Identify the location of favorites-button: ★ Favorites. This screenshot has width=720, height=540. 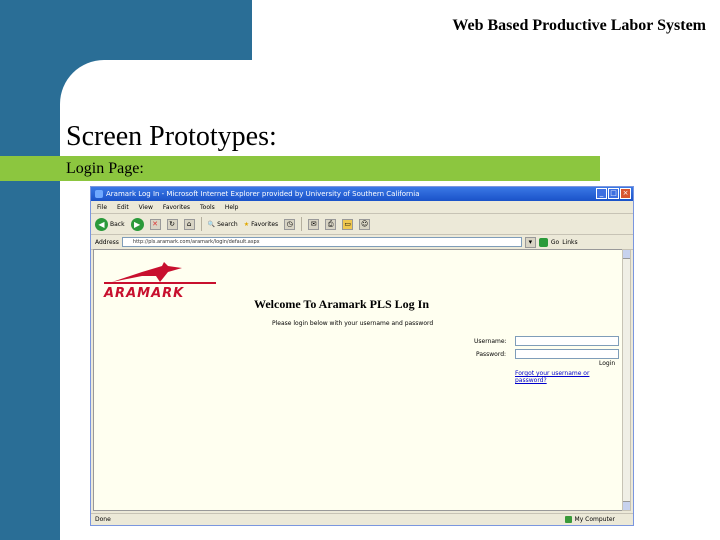
(261, 224).